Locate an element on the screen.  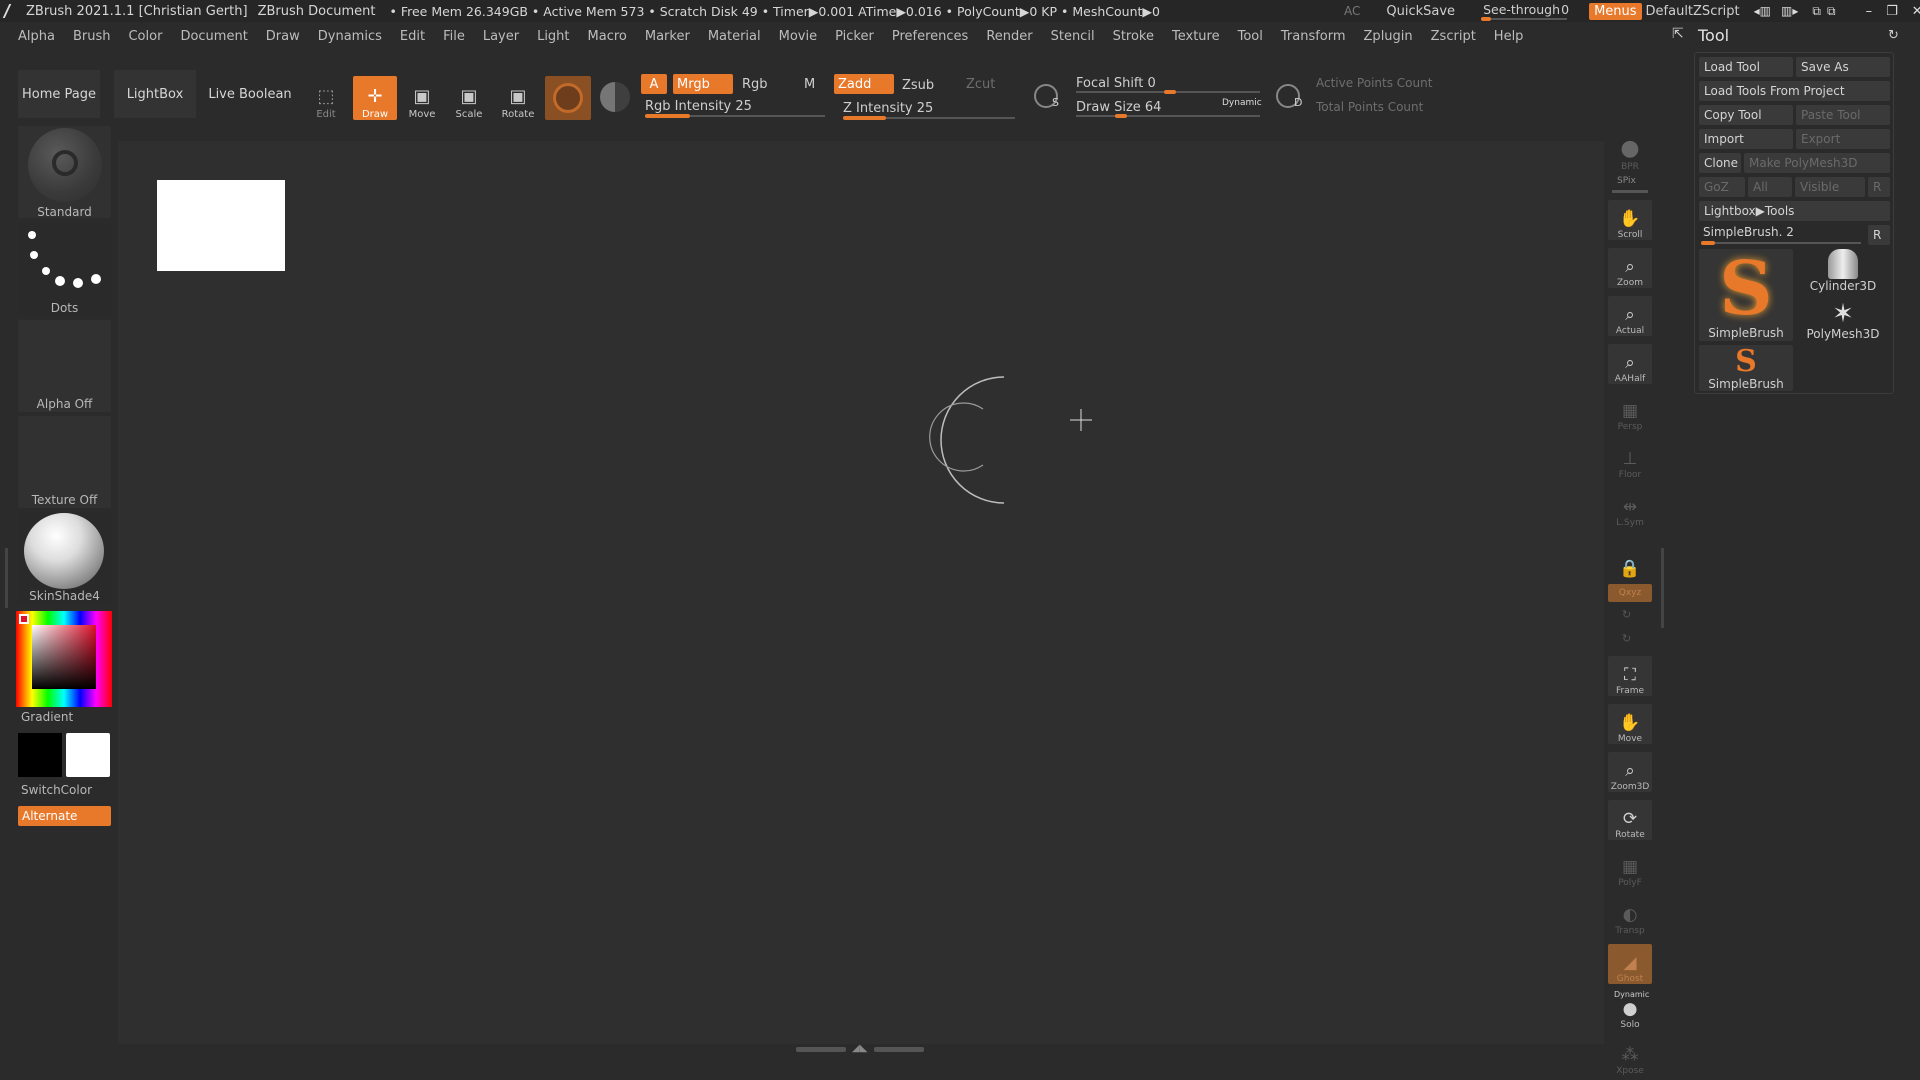
menu-picker: Picker is located at coordinates (854, 36).